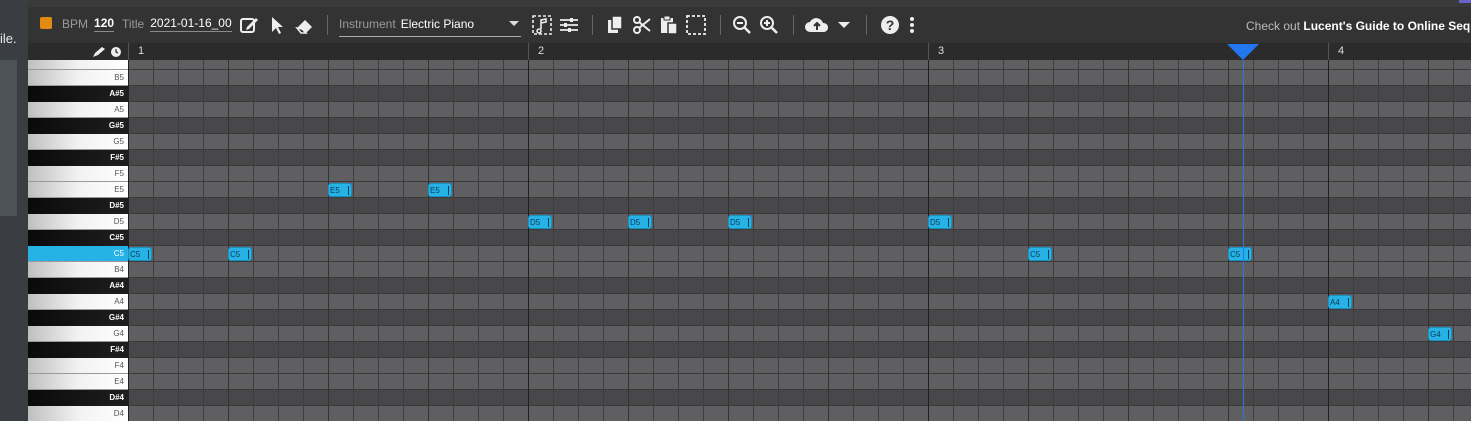 The height and width of the screenshot is (421, 1471). I want to click on piano-key: D5, so click(78, 222).